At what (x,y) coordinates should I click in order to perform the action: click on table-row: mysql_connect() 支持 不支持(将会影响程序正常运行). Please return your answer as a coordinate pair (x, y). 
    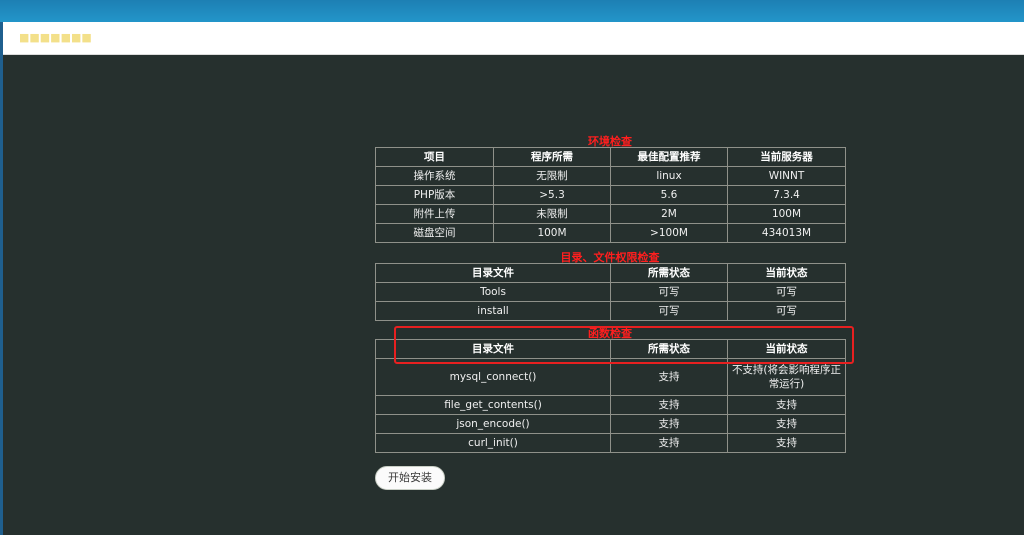
    Looking at the image, I should click on (610, 377).